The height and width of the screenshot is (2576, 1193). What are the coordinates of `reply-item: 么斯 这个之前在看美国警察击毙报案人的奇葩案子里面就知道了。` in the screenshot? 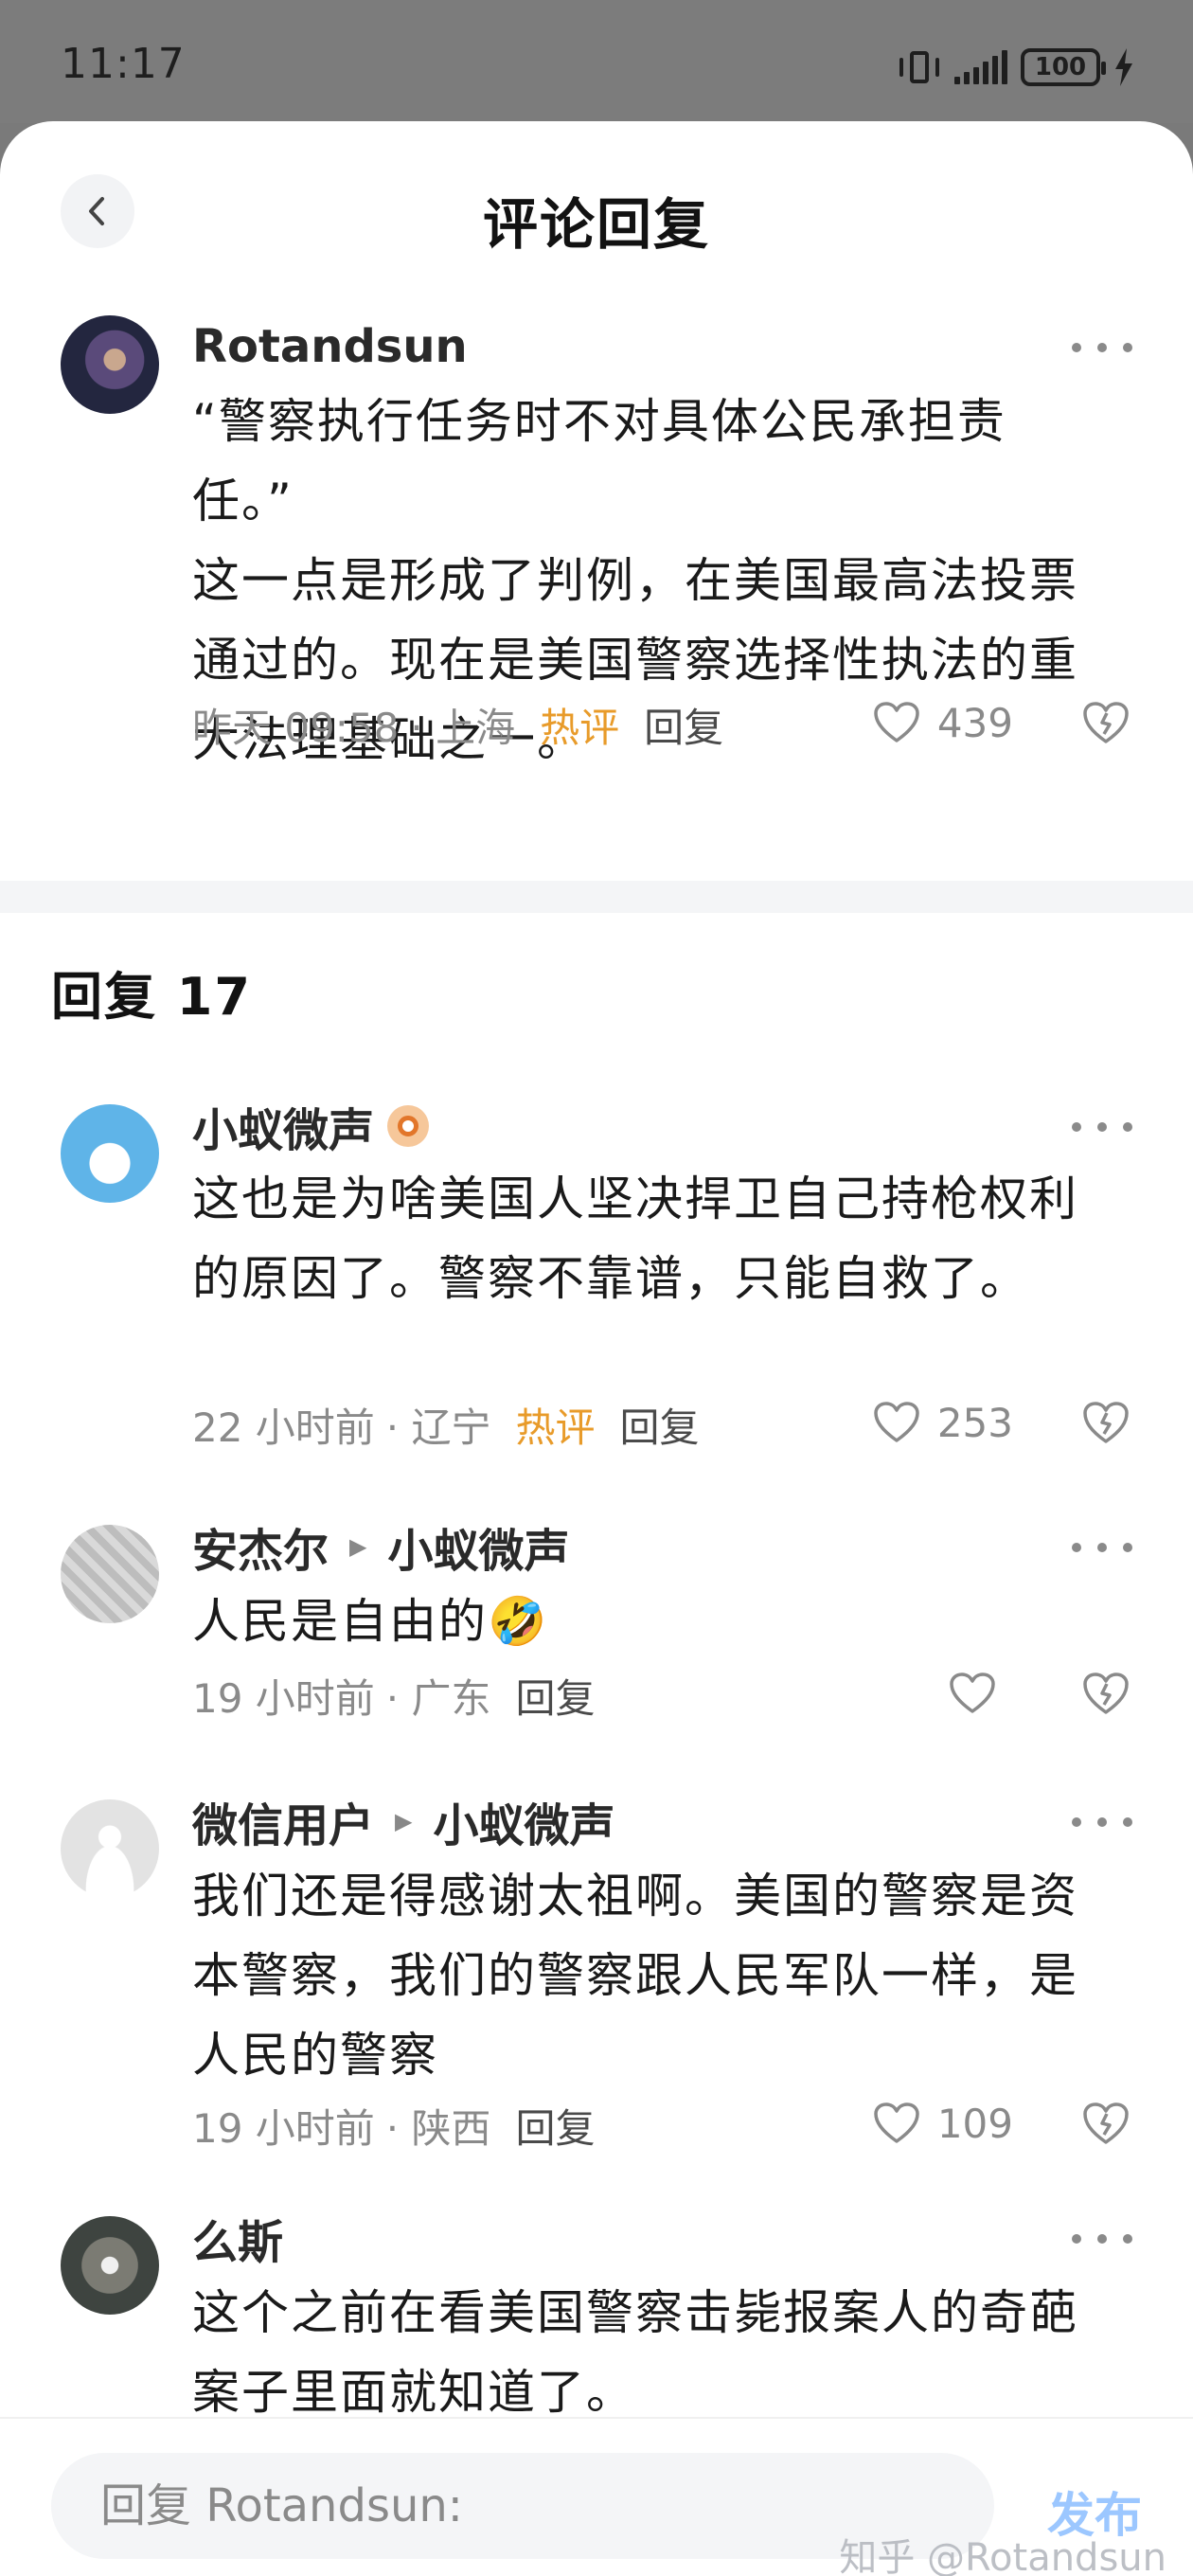 It's located at (596, 2314).